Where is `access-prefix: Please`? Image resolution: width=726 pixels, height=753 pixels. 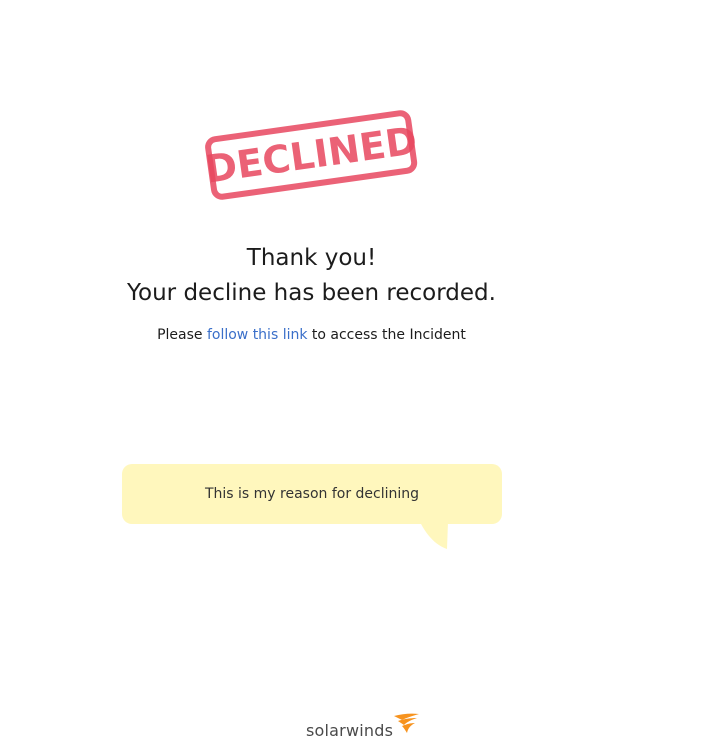
access-prefix: Please is located at coordinates (182, 335).